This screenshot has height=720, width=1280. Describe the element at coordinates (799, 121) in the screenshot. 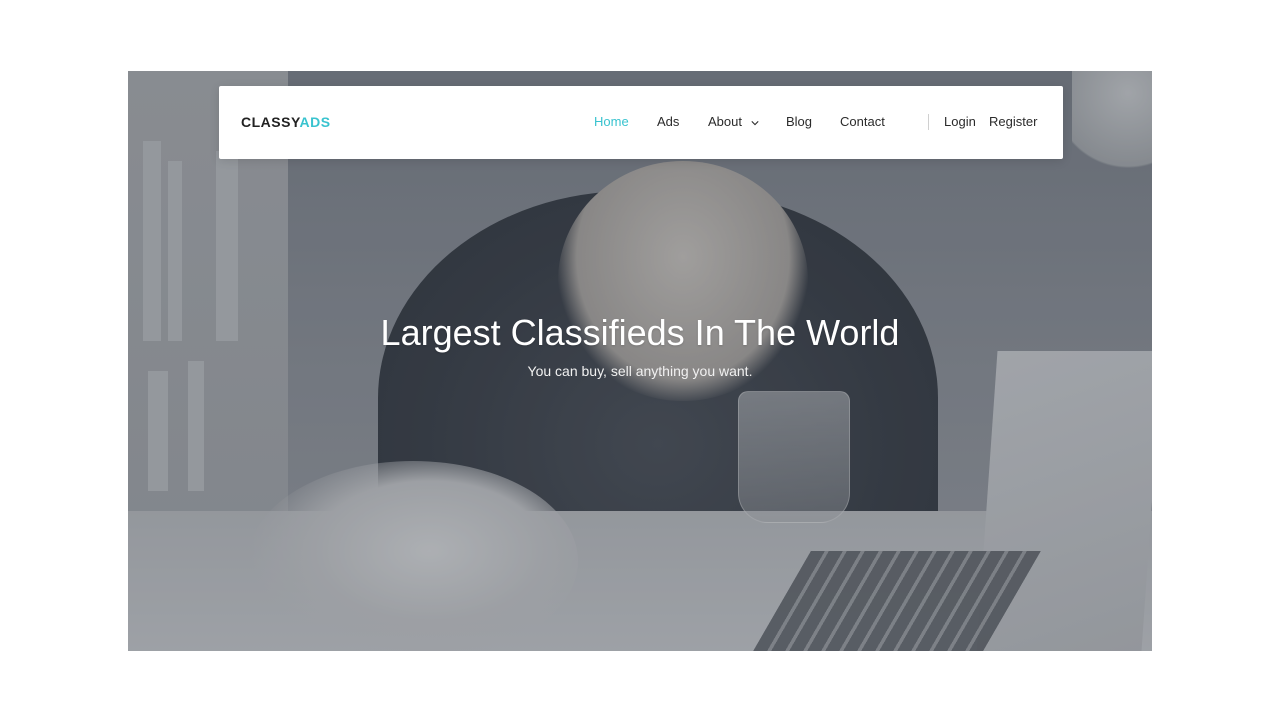

I see `nav-blog-link: Blog` at that location.